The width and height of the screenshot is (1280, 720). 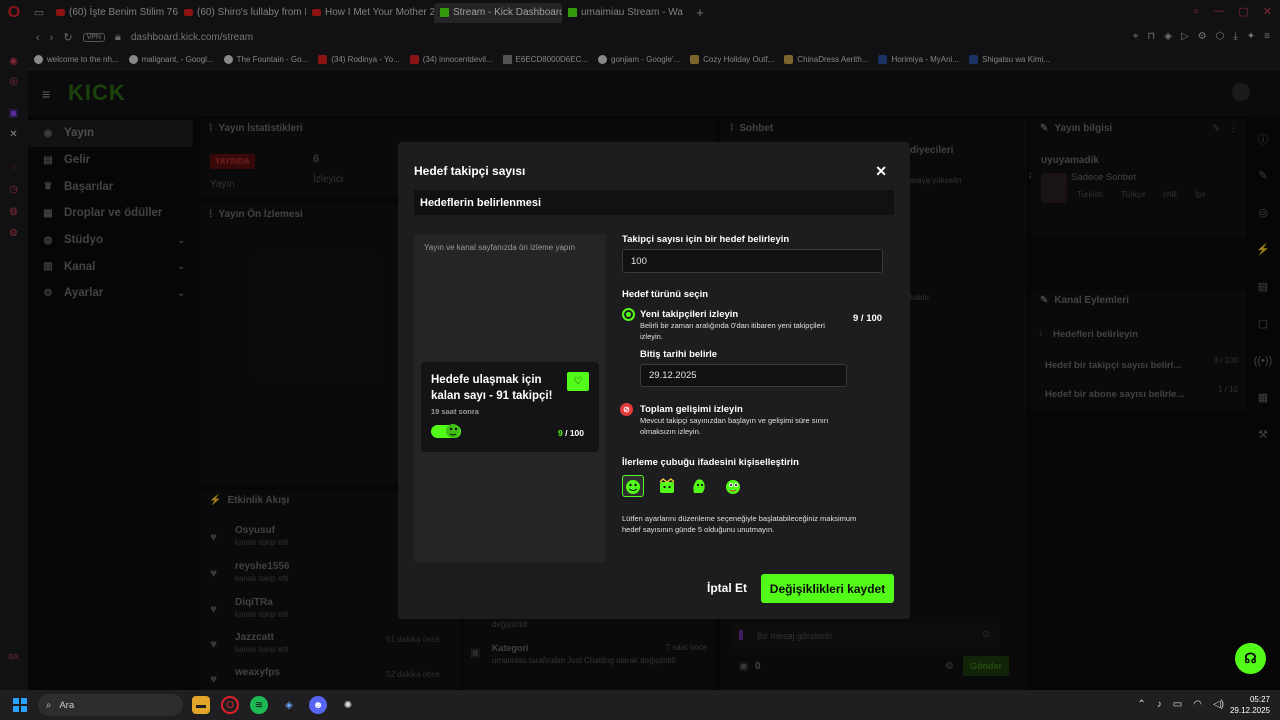 What do you see at coordinates (1159, 704) in the screenshot?
I see `microphone-icon: ♪` at bounding box center [1159, 704].